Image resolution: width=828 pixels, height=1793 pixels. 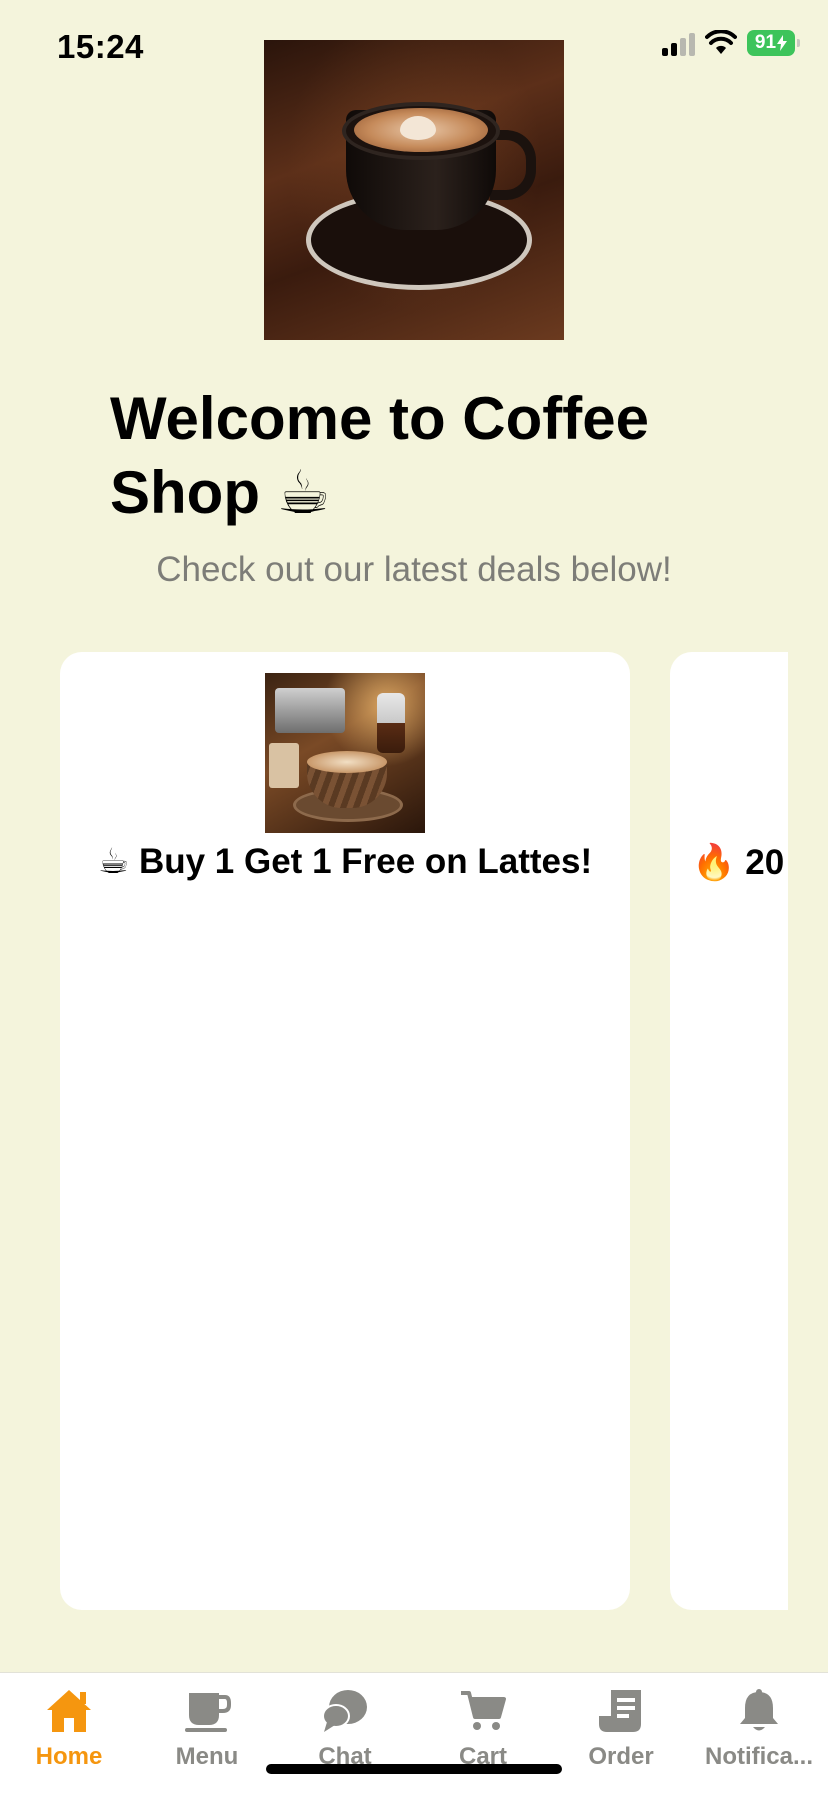 What do you see at coordinates (414, 1769) in the screenshot?
I see `home-indicator` at bounding box center [414, 1769].